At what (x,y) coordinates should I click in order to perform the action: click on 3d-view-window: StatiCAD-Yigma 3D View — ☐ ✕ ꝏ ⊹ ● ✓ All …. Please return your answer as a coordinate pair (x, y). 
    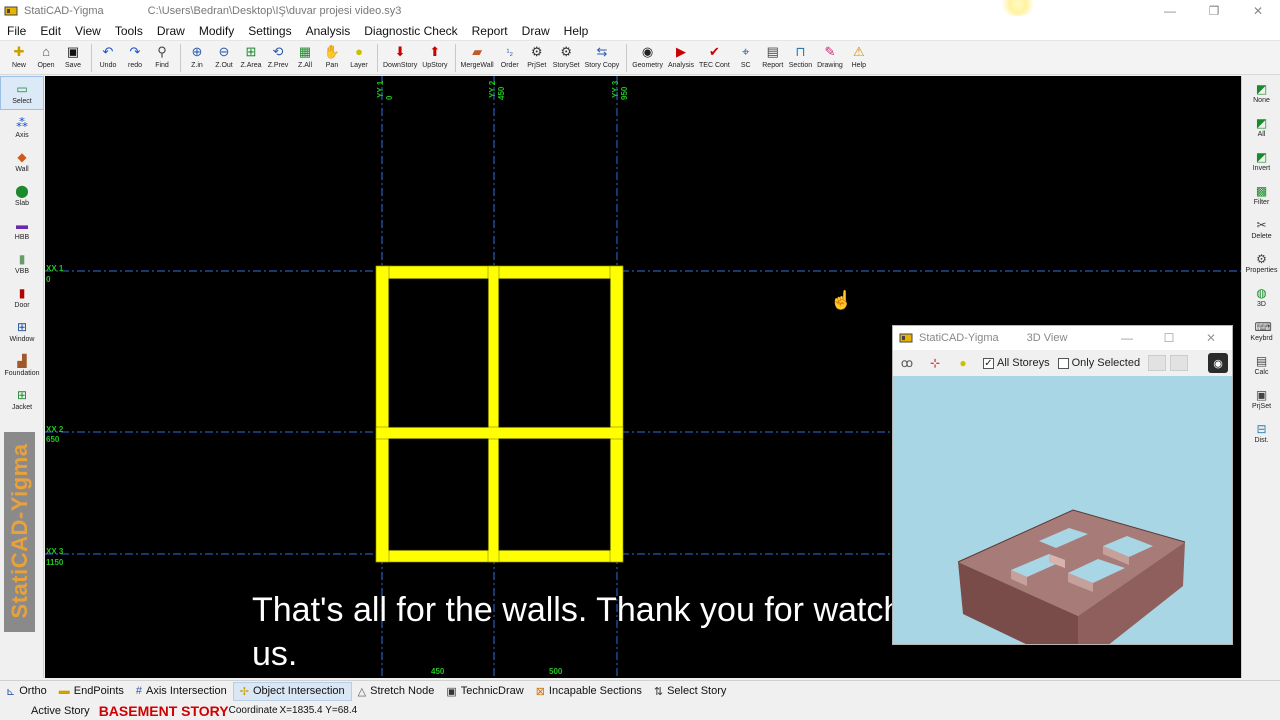
    Looking at the image, I should click on (1062, 485).